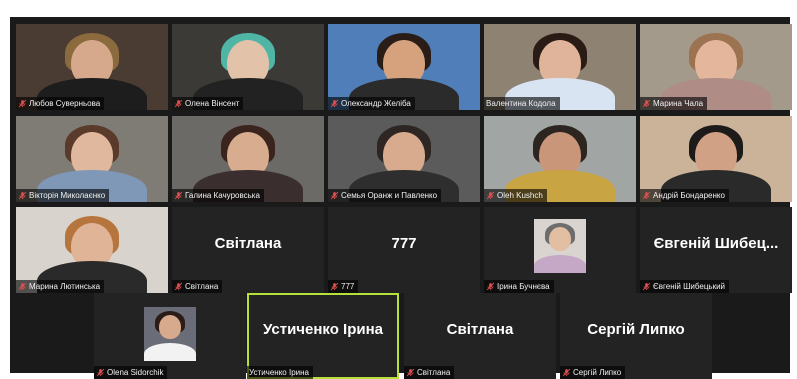 The height and width of the screenshot is (379, 797). What do you see at coordinates (689, 286) in the screenshot?
I see `participant-name: Євгеній Шибецький` at bounding box center [689, 286].